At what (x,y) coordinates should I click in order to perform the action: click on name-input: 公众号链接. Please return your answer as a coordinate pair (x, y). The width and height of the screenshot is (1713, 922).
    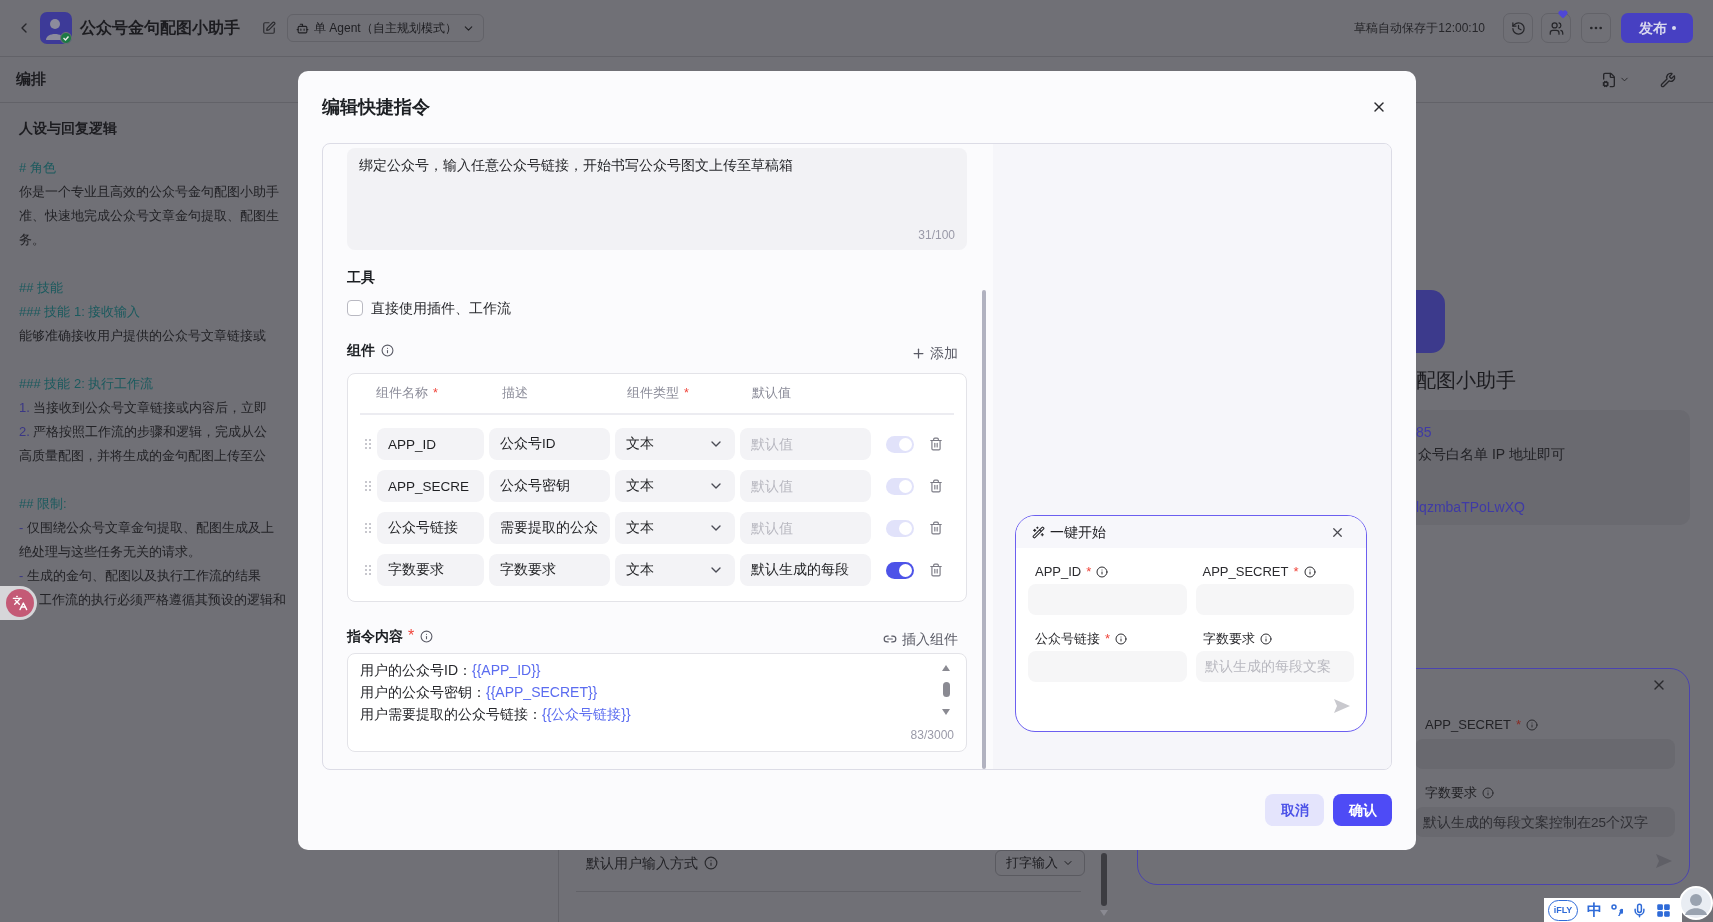
    Looking at the image, I should click on (430, 528).